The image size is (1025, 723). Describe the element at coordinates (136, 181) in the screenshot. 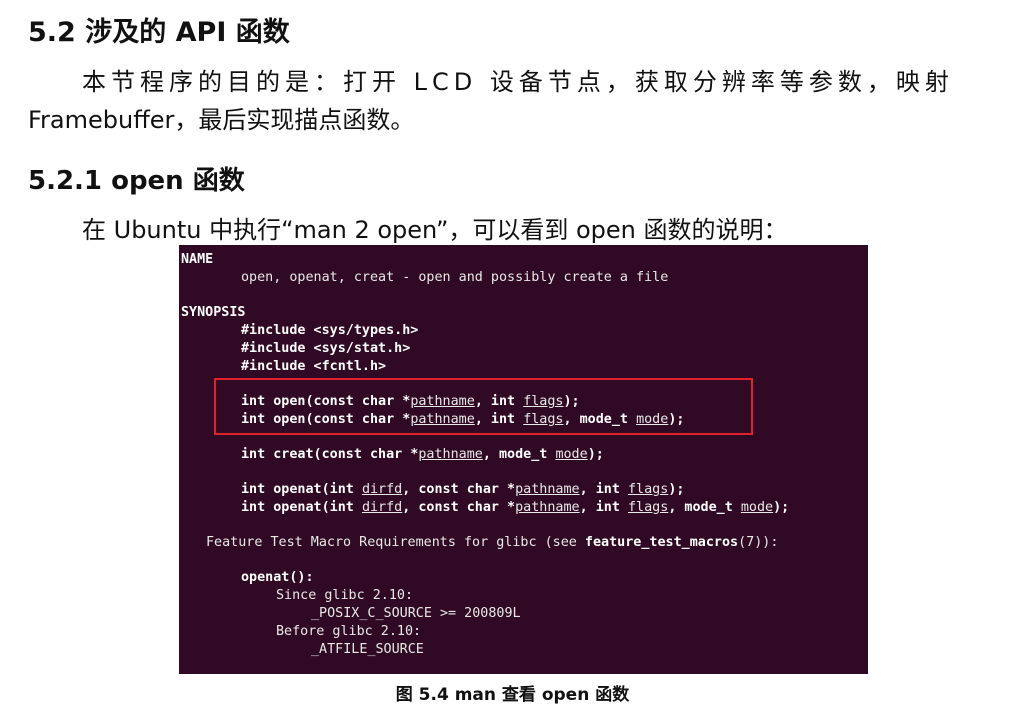

I see `section-heading-5-2-1: 5.2.1 open 函数` at that location.